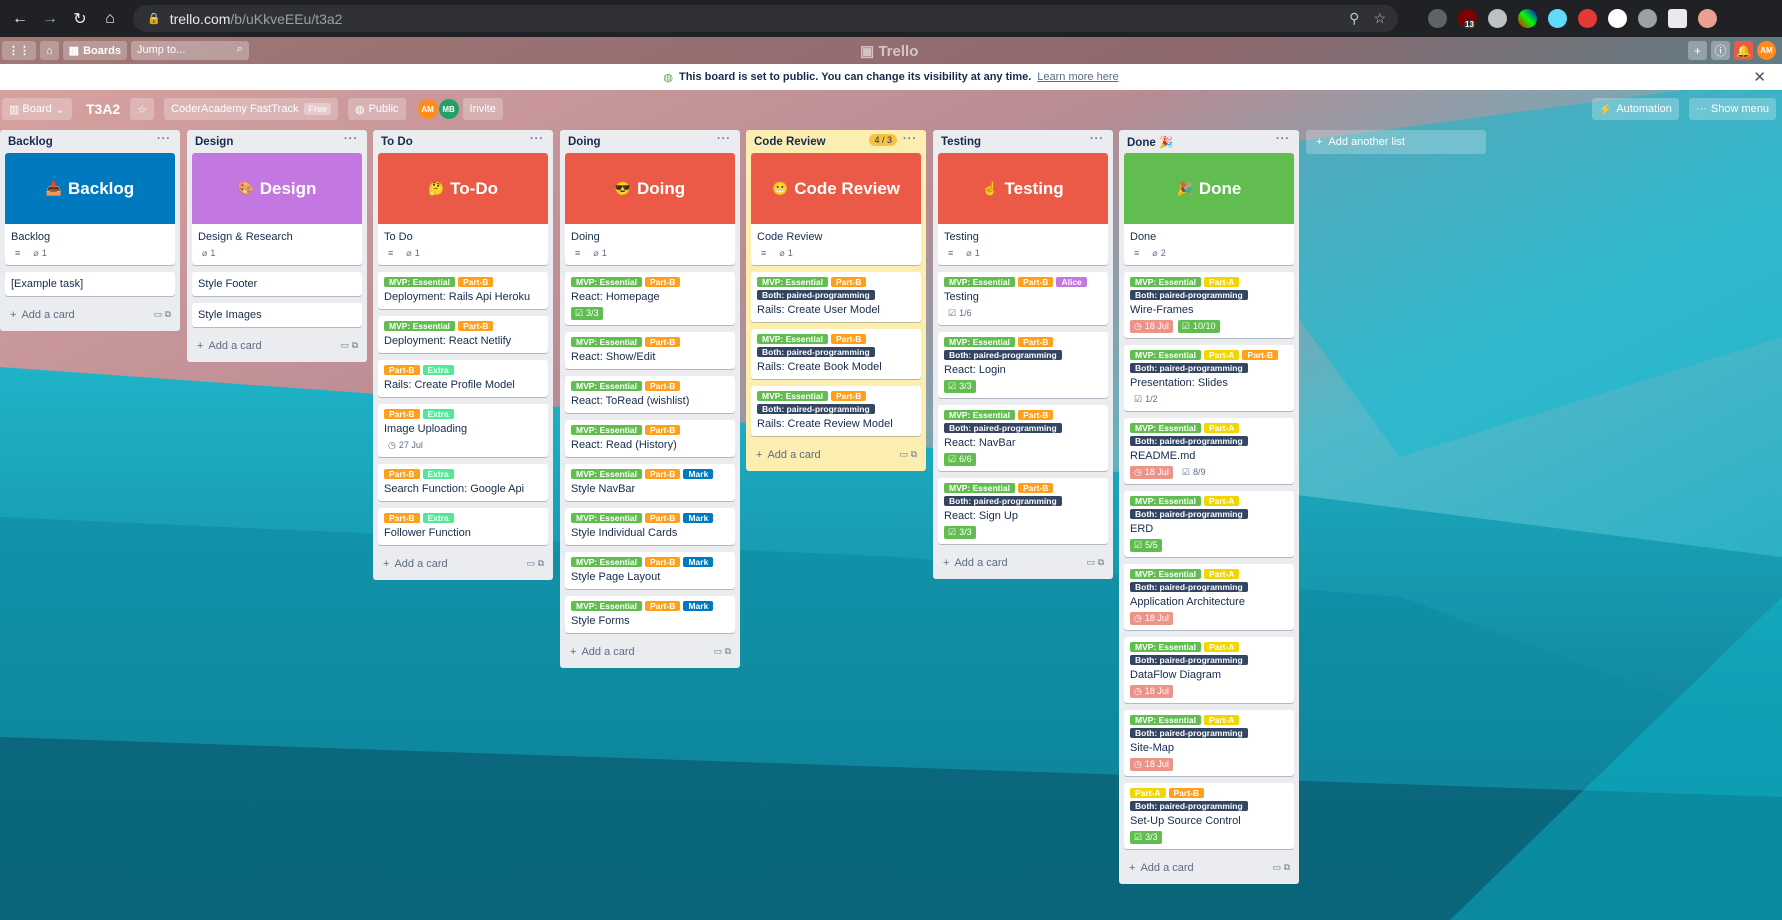  What do you see at coordinates (90, 141) in the screenshot?
I see `list-header: Backlog ···` at bounding box center [90, 141].